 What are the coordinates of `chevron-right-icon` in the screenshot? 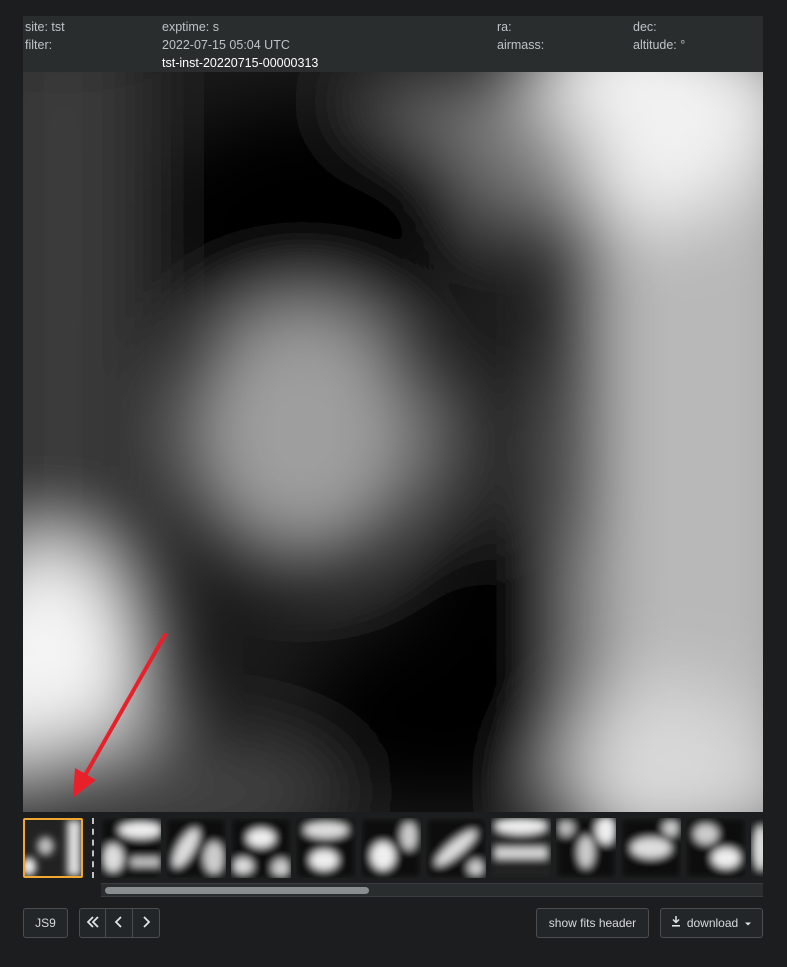 It's located at (146, 923).